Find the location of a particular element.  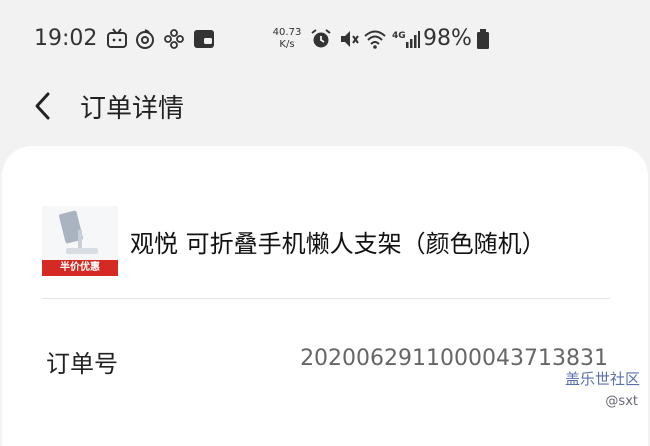

divider is located at coordinates (326, 298).